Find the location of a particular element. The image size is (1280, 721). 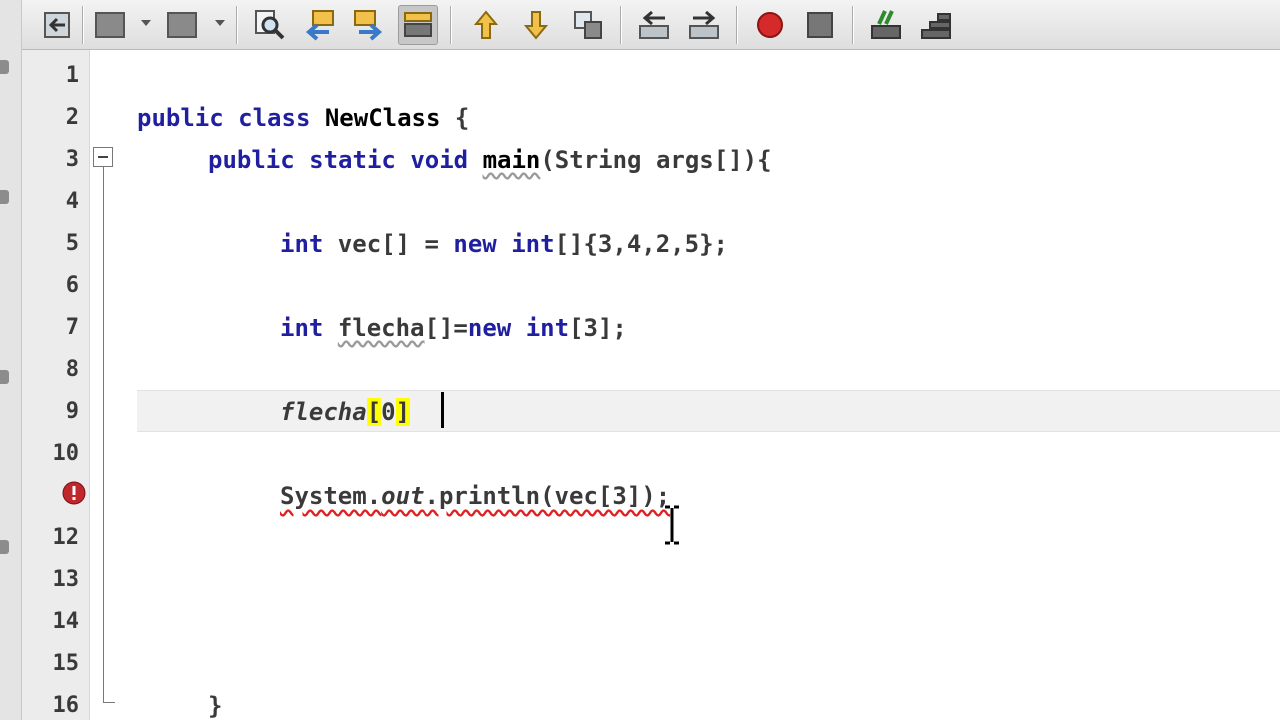

code-line-16: } is located at coordinates (215, 706).